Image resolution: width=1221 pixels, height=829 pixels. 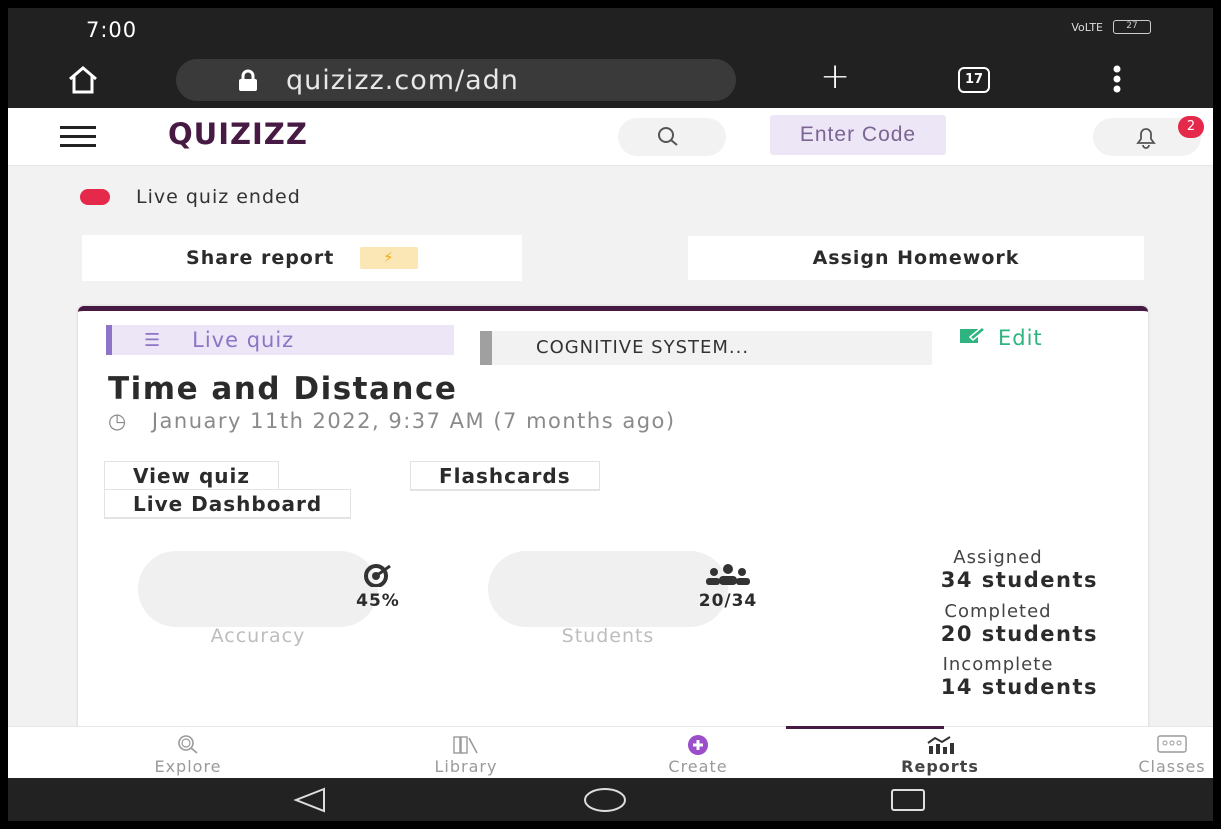 What do you see at coordinates (605, 802) in the screenshot?
I see `home-button-icon` at bounding box center [605, 802].